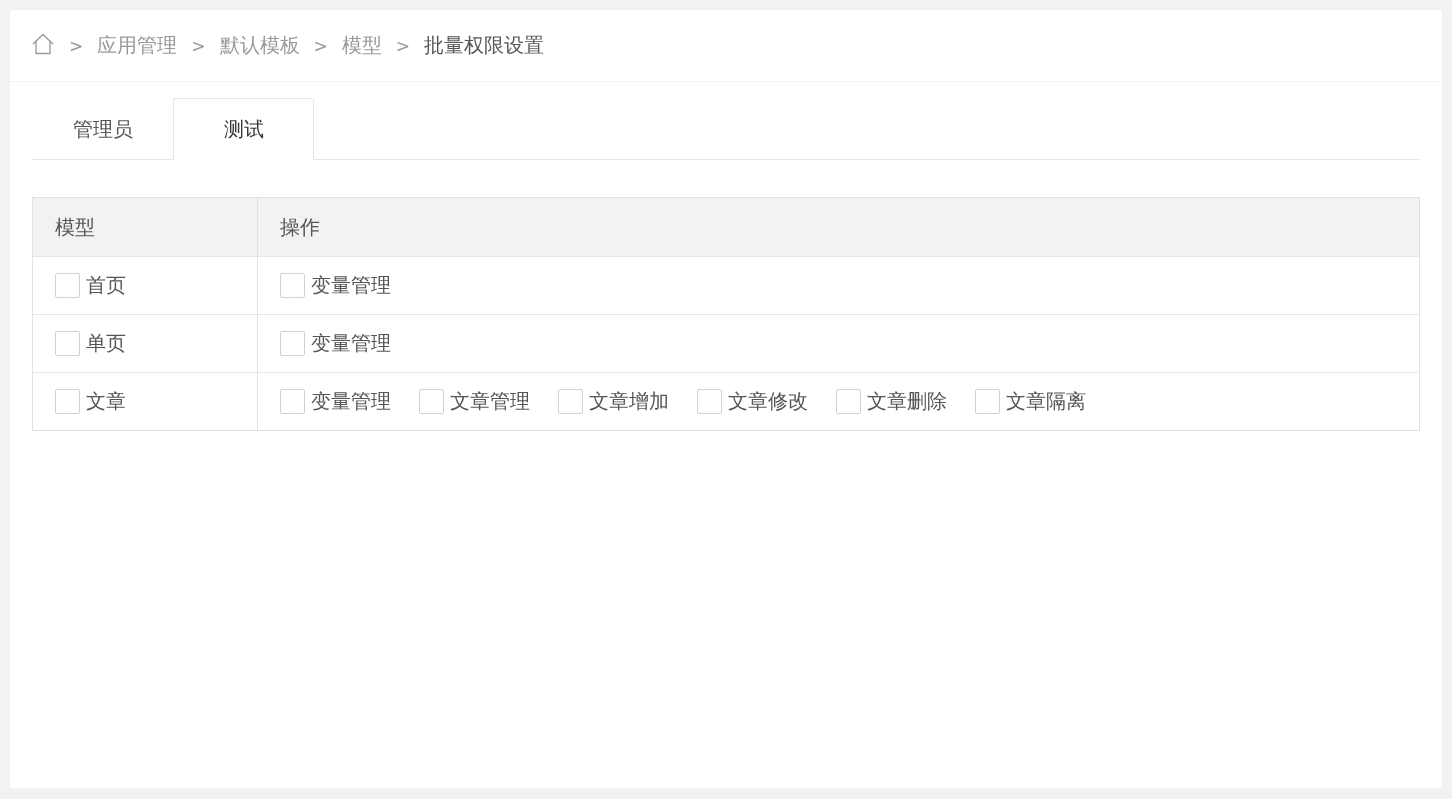 Image resolution: width=1452 pixels, height=799 pixels. Describe the element at coordinates (106, 343) in the screenshot. I see `checkbox-label: 单页` at that location.